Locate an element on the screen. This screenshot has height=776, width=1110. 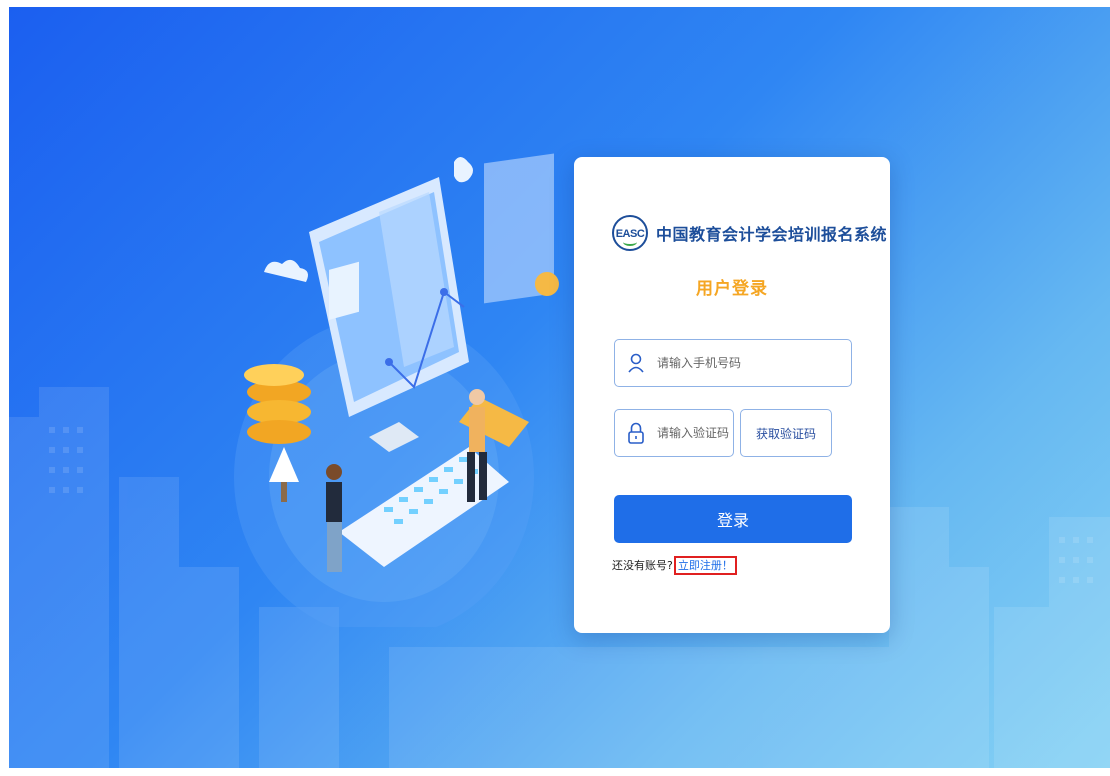
login-title: 用户登录 is located at coordinates (732, 289).